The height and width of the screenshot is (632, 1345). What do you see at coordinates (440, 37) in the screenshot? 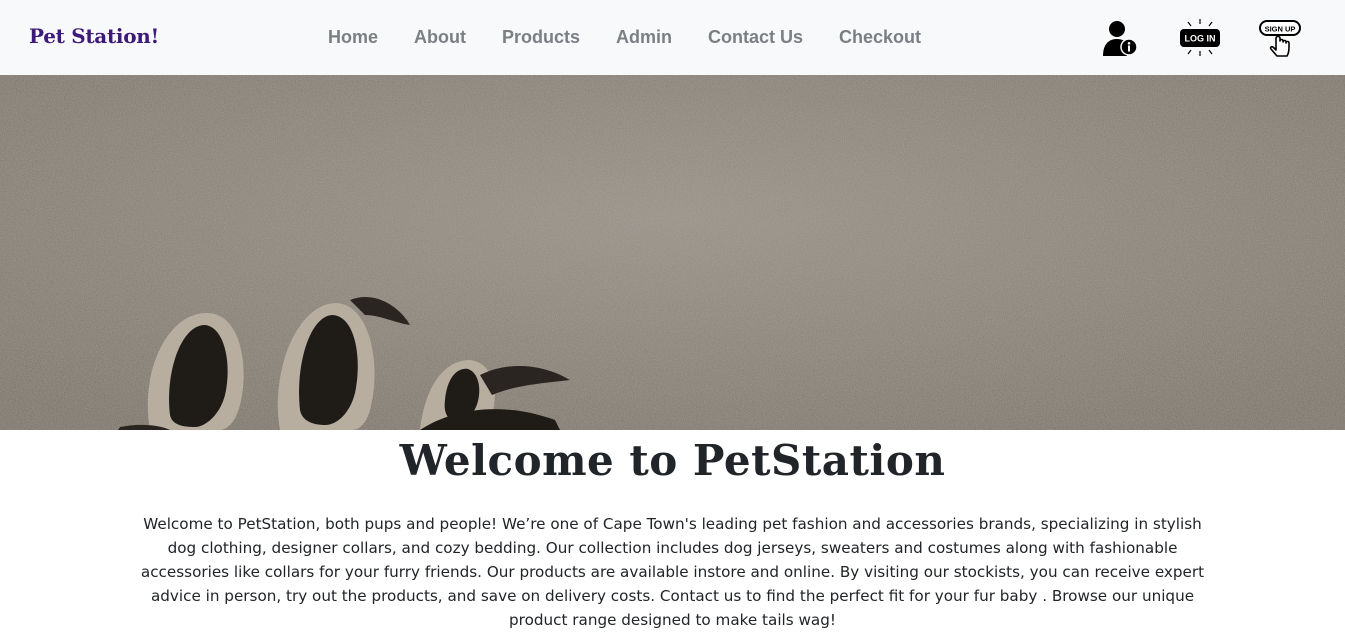
I see `nav-link-about: About` at bounding box center [440, 37].